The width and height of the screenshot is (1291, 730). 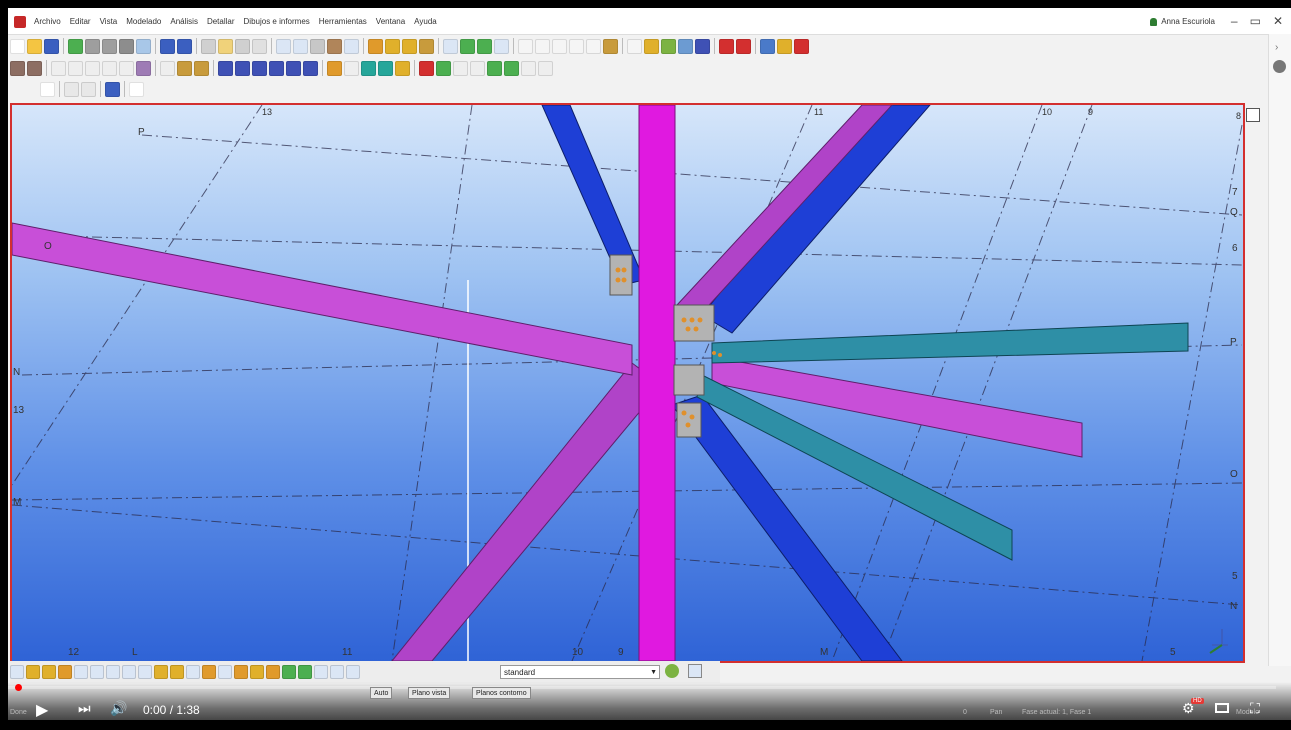 What do you see at coordinates (642, 687) in the screenshot?
I see `video-progress-track` at bounding box center [642, 687].